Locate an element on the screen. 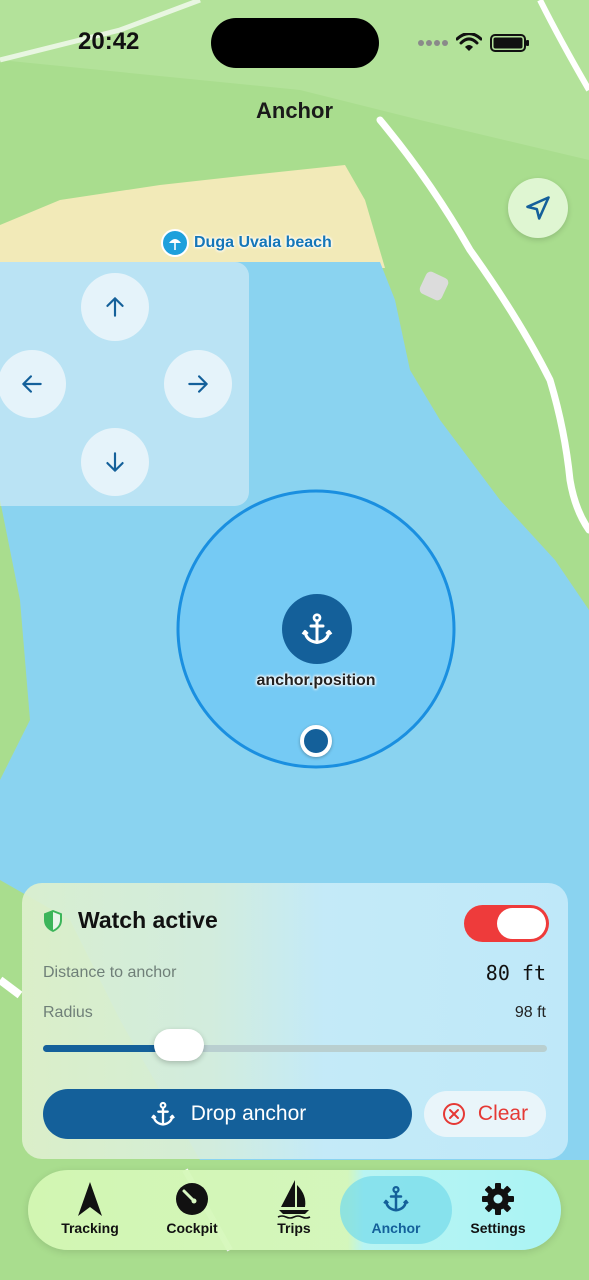  dynamic-island is located at coordinates (295, 43).